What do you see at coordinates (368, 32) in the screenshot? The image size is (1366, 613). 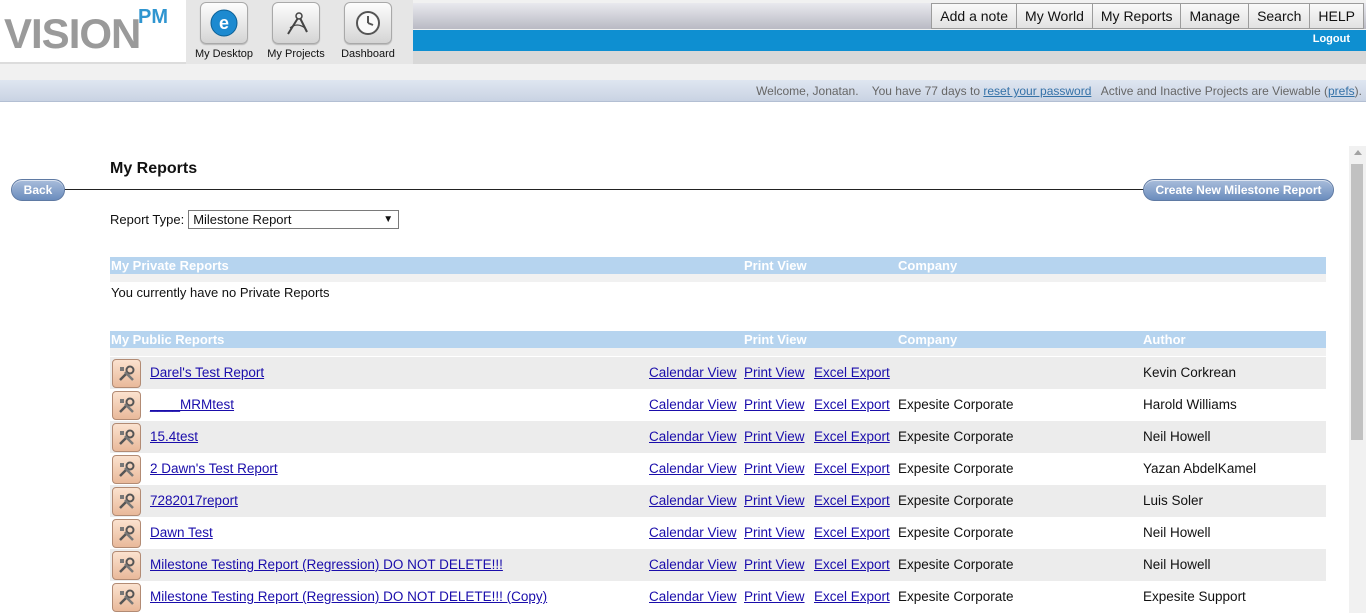 I see `nav-tile-dashboard: Dashboard` at bounding box center [368, 32].